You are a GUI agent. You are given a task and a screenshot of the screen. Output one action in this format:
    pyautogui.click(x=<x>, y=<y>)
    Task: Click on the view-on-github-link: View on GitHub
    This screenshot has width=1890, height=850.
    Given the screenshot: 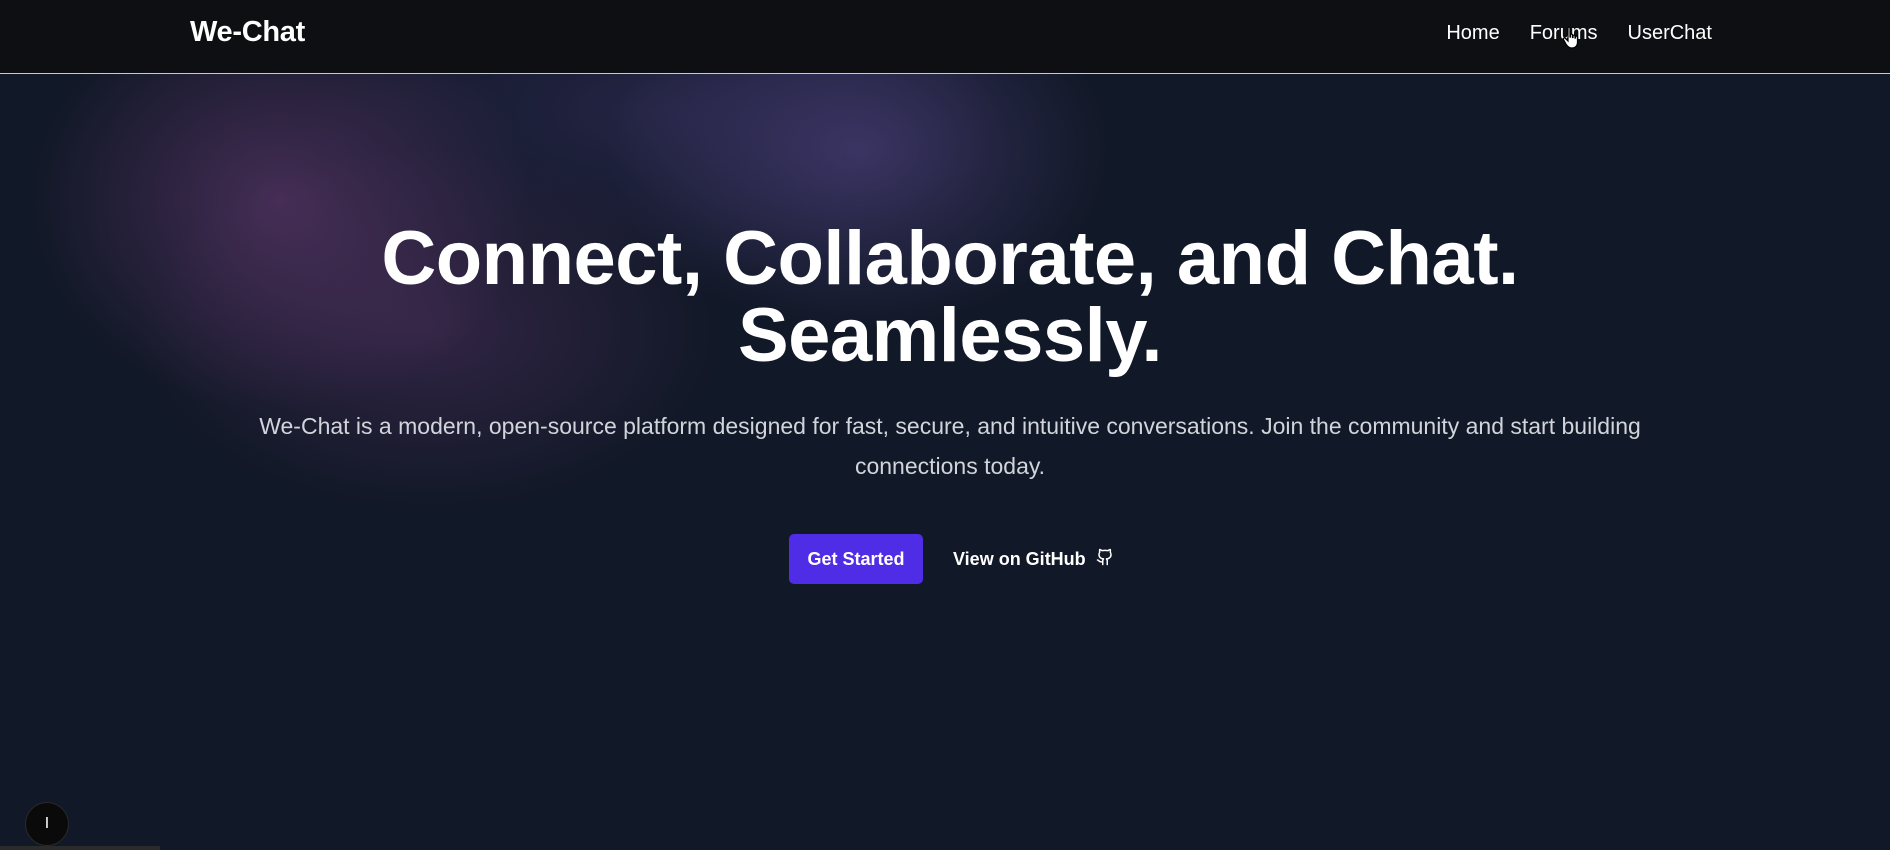 What is the action you would take?
    pyautogui.click(x=1033, y=559)
    